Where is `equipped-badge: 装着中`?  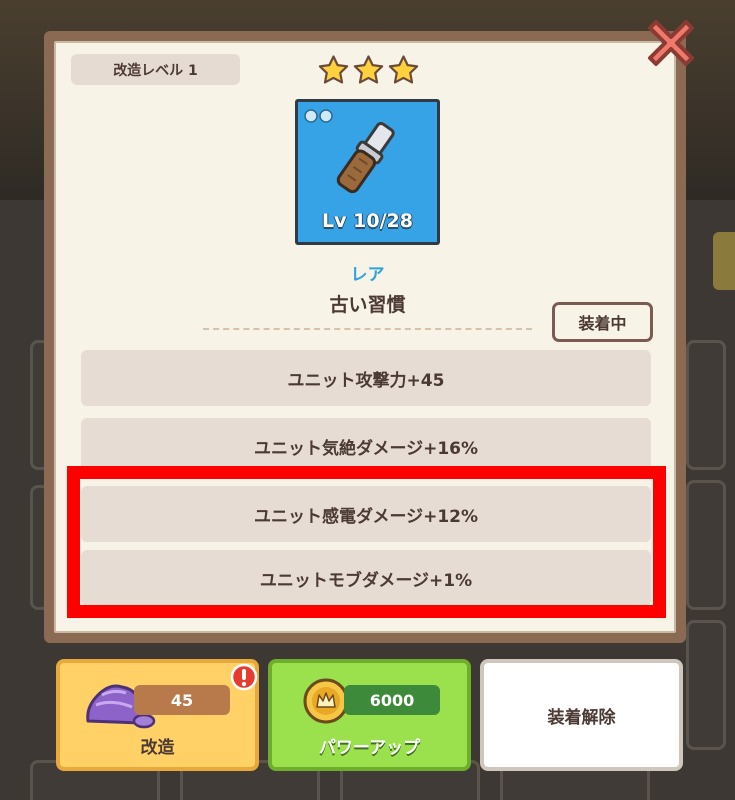
equipped-badge: 装着中 is located at coordinates (602, 322).